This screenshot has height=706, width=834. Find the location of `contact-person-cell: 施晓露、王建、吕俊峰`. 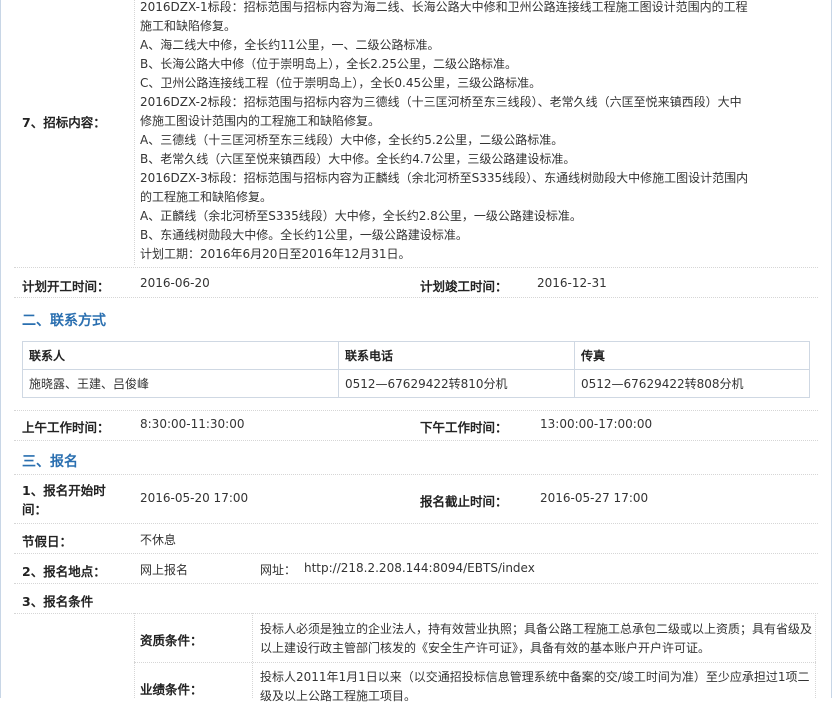

contact-person-cell: 施晓露、王建、吕俊峰 is located at coordinates (180, 383).